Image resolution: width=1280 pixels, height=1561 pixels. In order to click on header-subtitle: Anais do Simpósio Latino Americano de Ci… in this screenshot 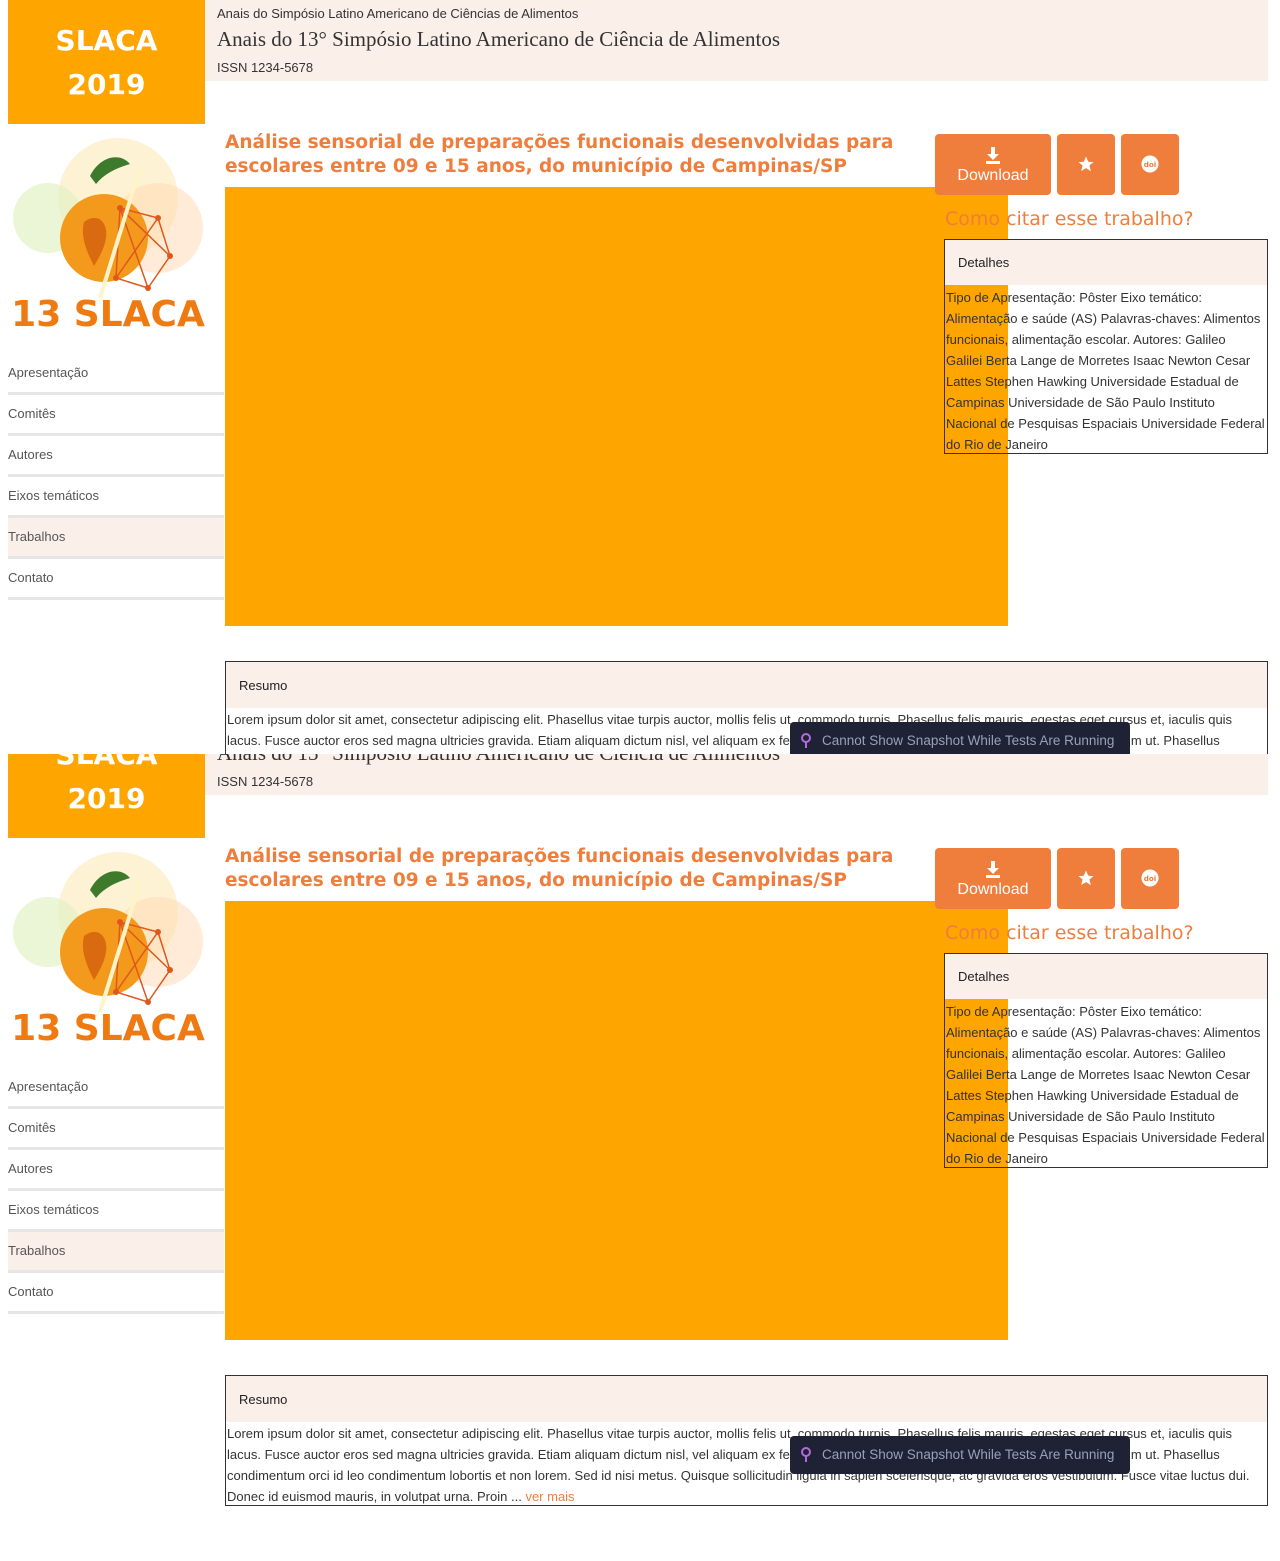, I will do `click(398, 13)`.